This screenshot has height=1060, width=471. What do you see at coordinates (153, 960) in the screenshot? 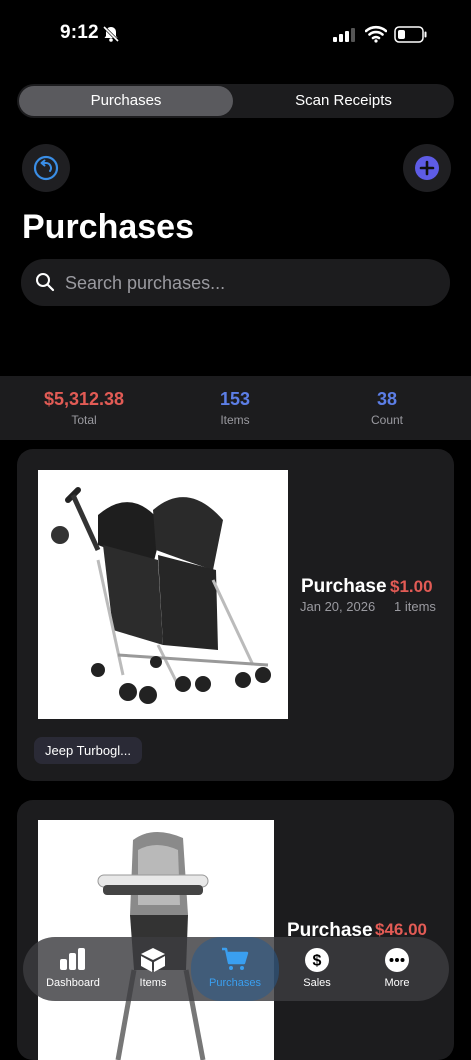
I see `box-icon` at bounding box center [153, 960].